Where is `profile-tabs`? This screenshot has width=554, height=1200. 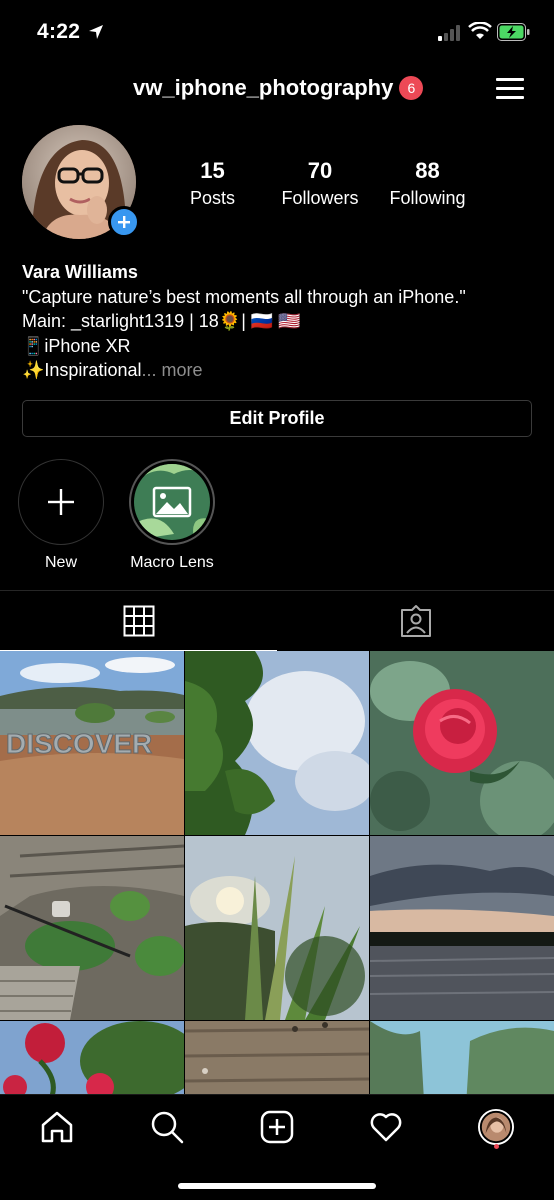
profile-tabs is located at coordinates (277, 620).